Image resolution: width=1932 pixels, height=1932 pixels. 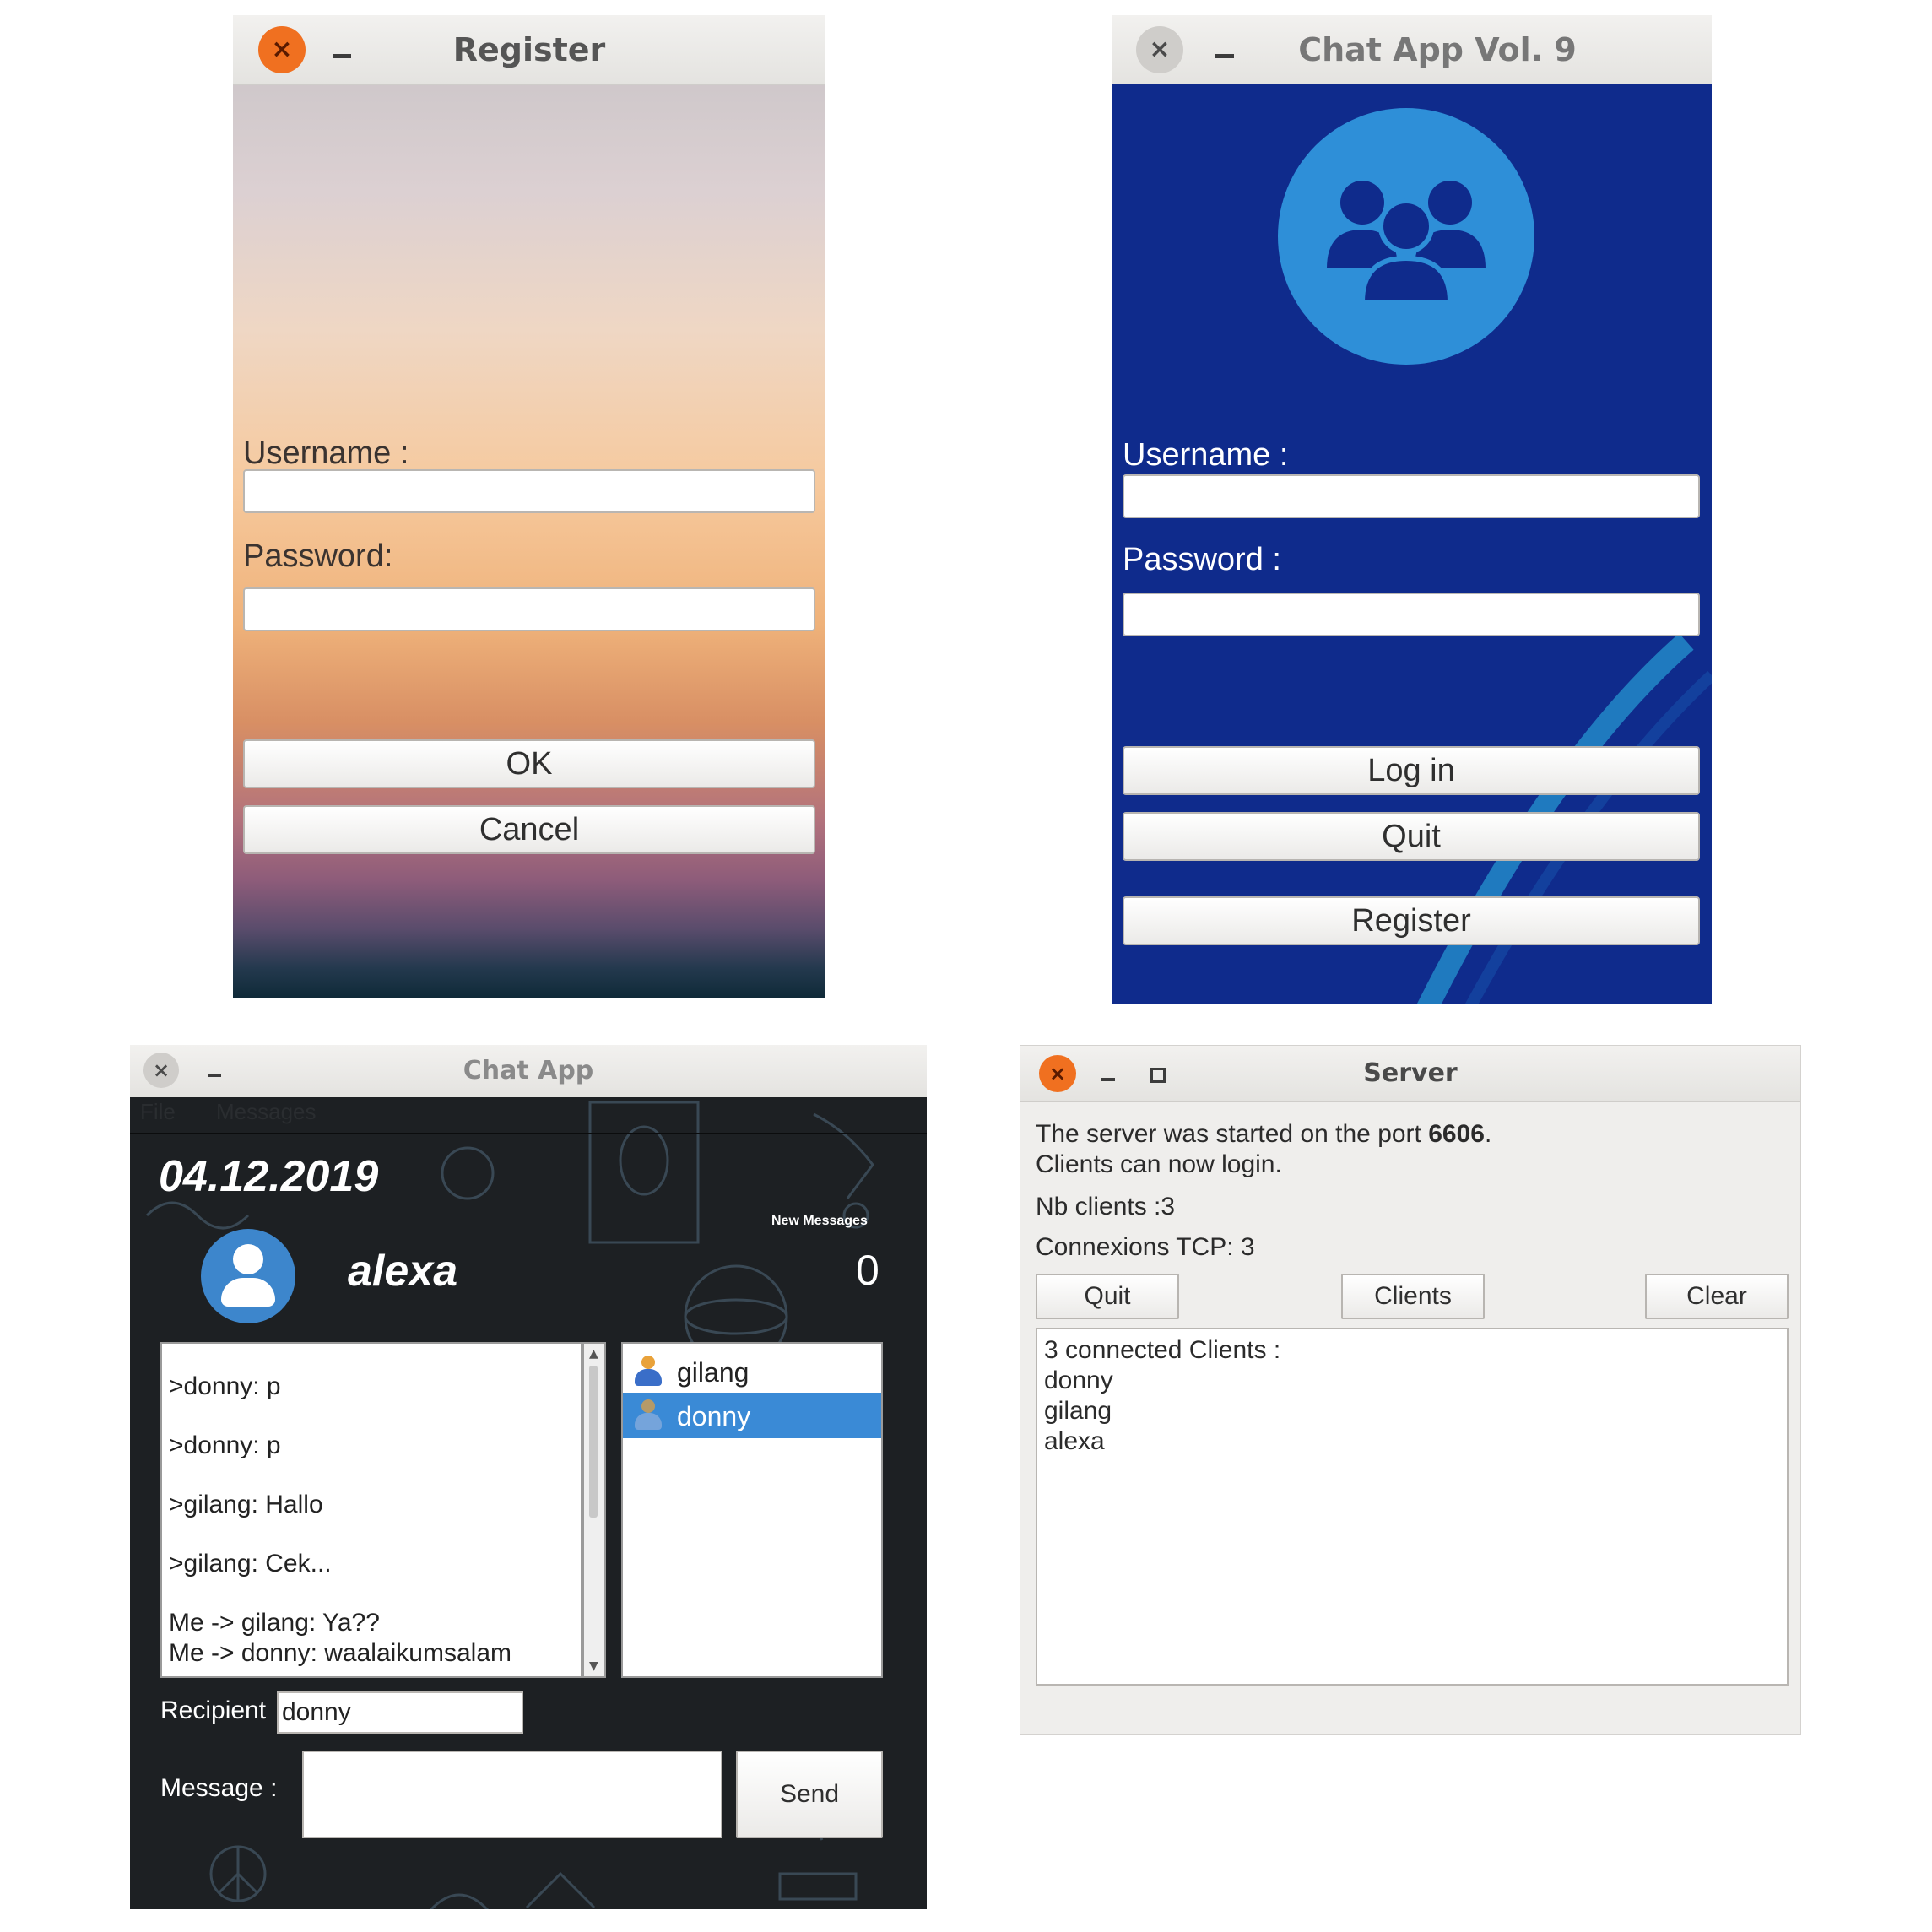 What do you see at coordinates (269, 1176) in the screenshot?
I see `chat-date: 04.12.2019` at bounding box center [269, 1176].